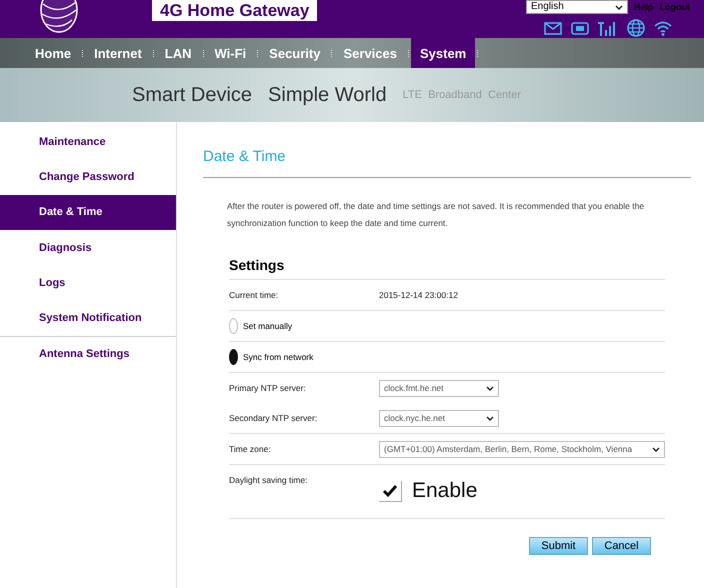 The width and height of the screenshot is (704, 588). What do you see at coordinates (178, 53) in the screenshot?
I see `nav-tab: LAN` at bounding box center [178, 53].